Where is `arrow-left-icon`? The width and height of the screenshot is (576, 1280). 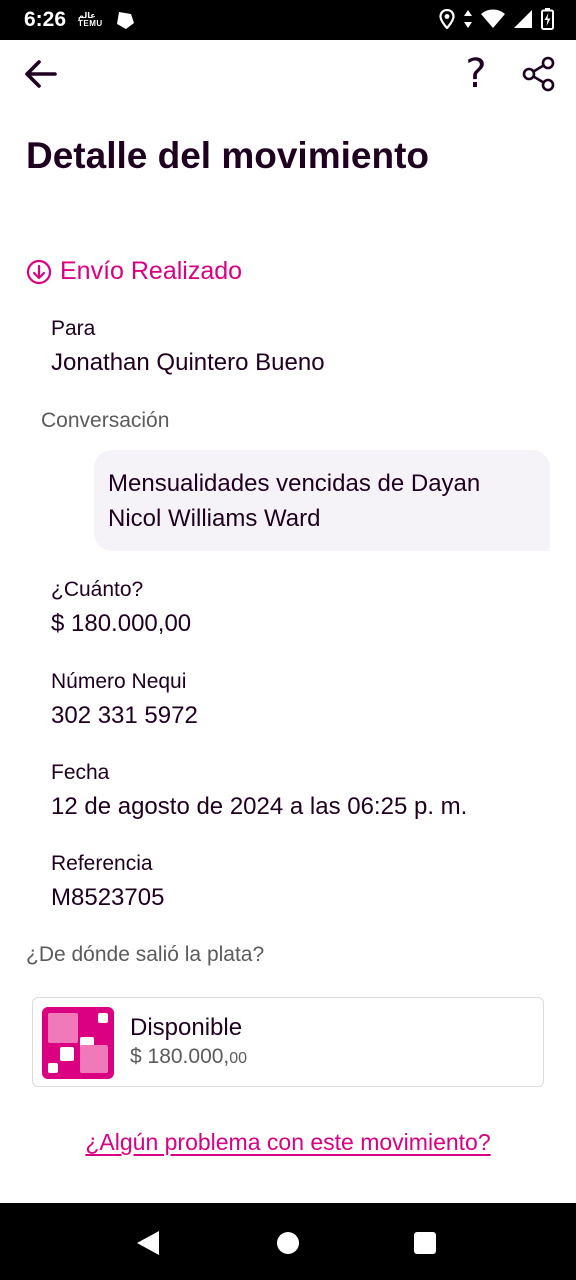 arrow-left-icon is located at coordinates (41, 74).